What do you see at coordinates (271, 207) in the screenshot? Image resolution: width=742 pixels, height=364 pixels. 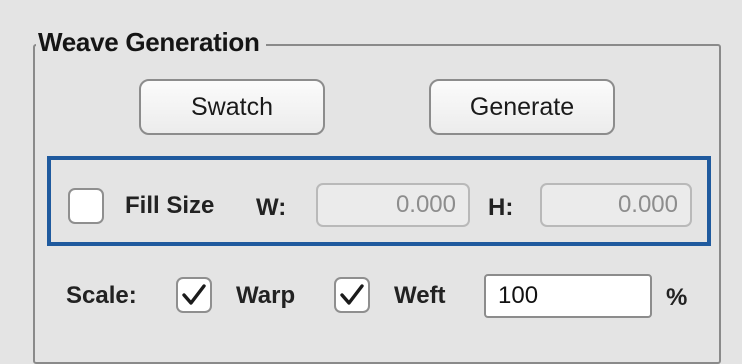 I see `width-label: W:` at bounding box center [271, 207].